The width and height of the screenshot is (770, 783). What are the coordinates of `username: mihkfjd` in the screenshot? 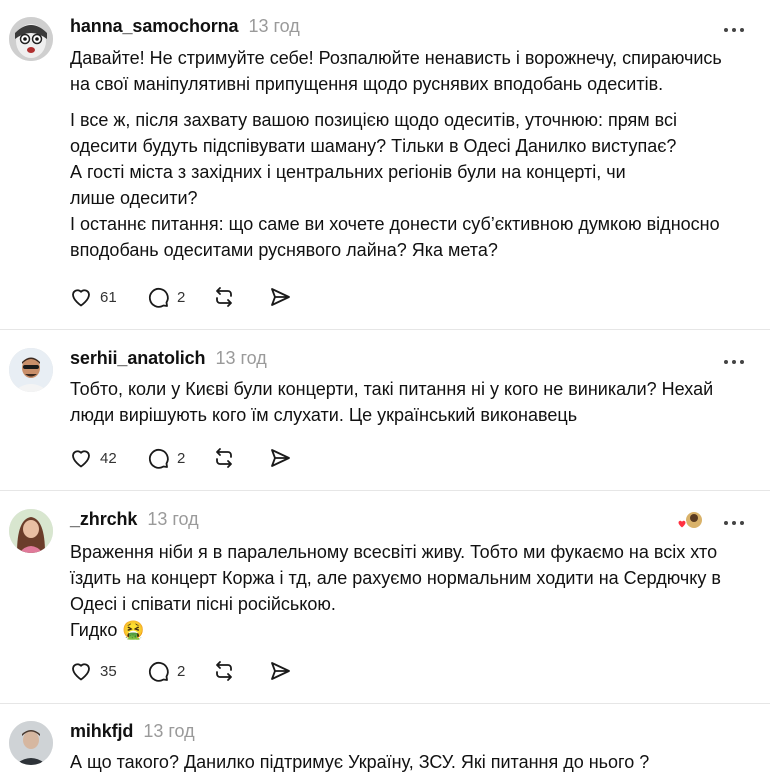 It's located at (101, 731).